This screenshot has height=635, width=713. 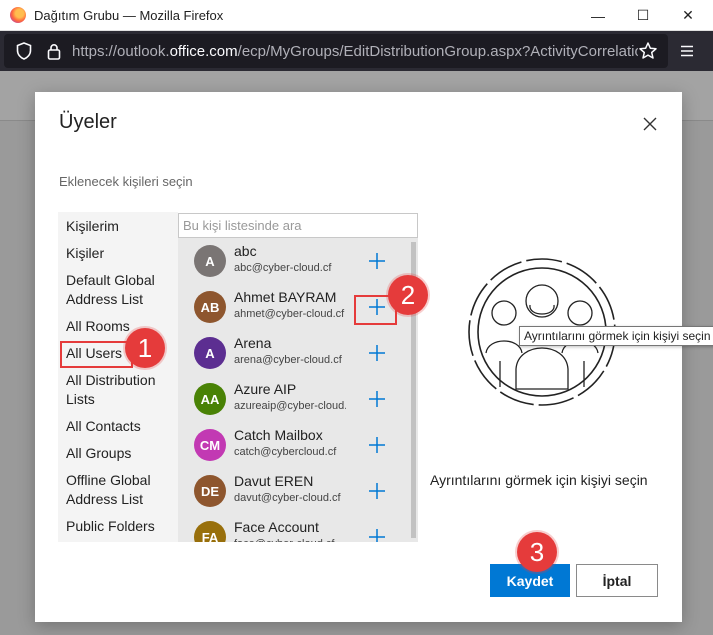 I want to click on people-list-item: FA Face Account face@cyber-cloud.cf, so click(x=293, y=528).